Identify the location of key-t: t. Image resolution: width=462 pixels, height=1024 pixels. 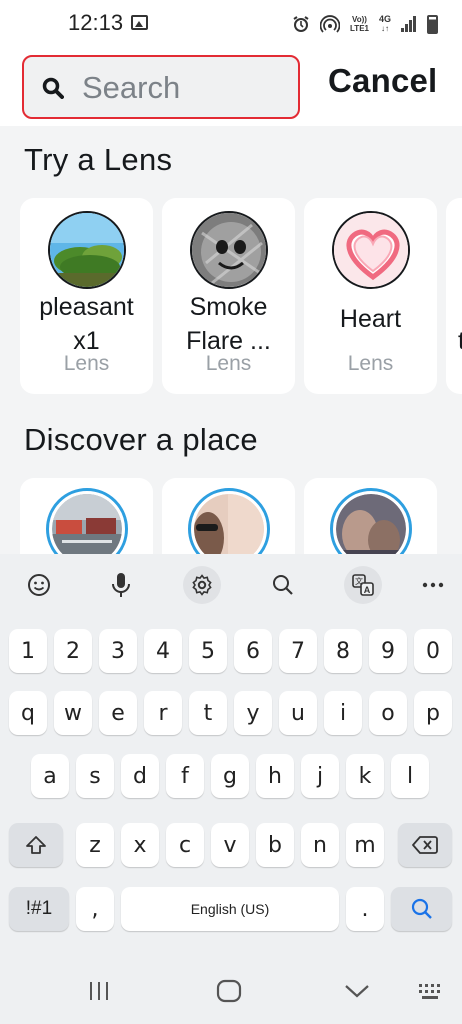
(208, 713).